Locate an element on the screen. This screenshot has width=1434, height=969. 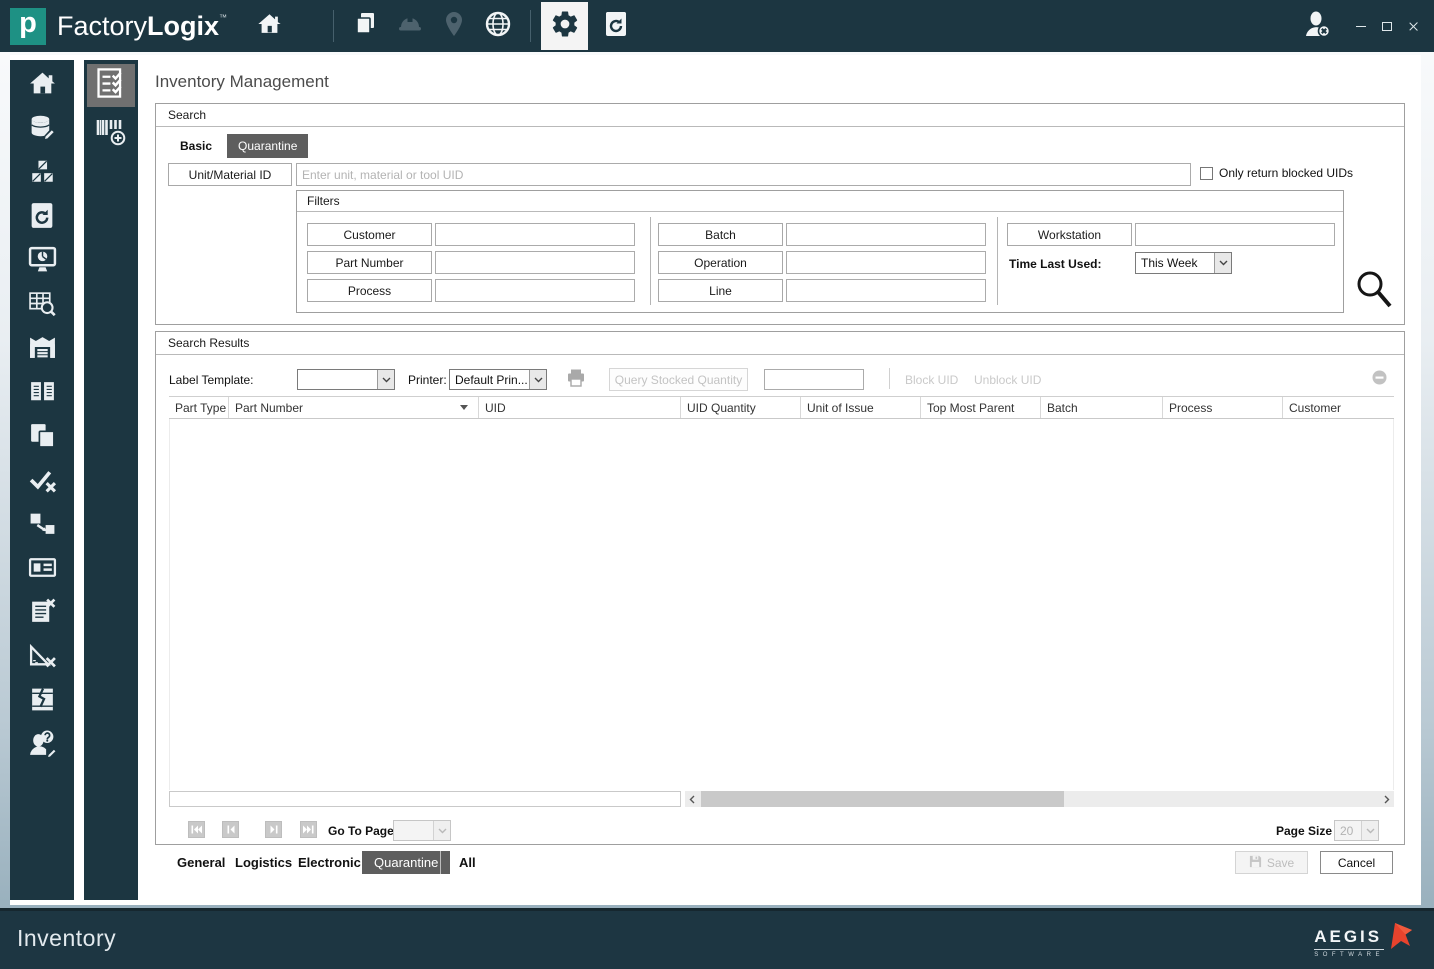
globe-button is located at coordinates (498, 26).